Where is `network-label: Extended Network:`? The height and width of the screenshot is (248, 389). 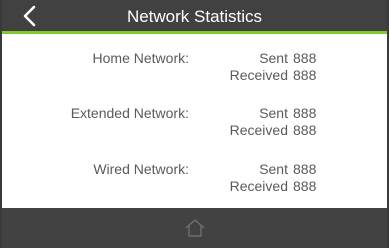 network-label: Extended Network: is located at coordinates (129, 113).